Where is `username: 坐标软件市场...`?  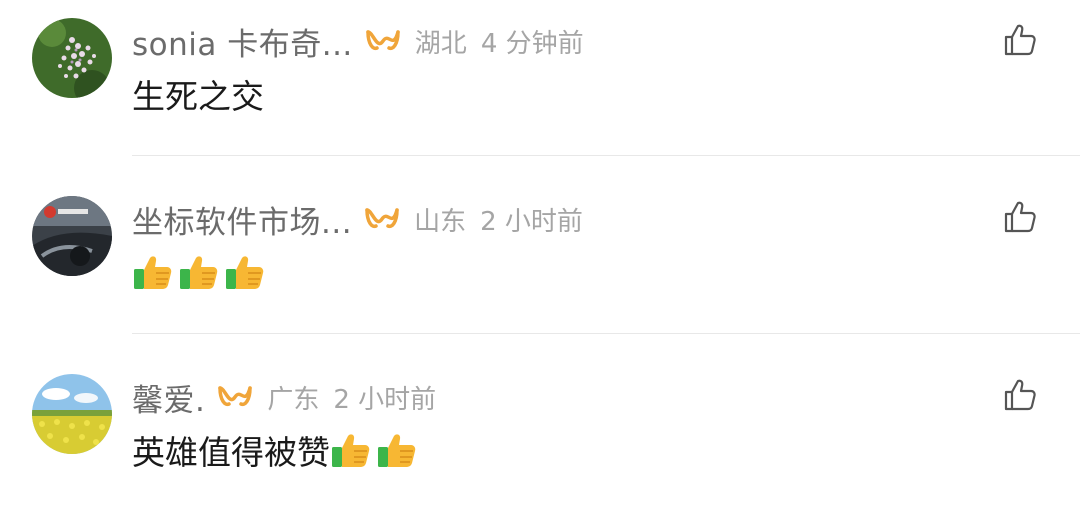
username: 坐标软件市场... is located at coordinates (242, 219).